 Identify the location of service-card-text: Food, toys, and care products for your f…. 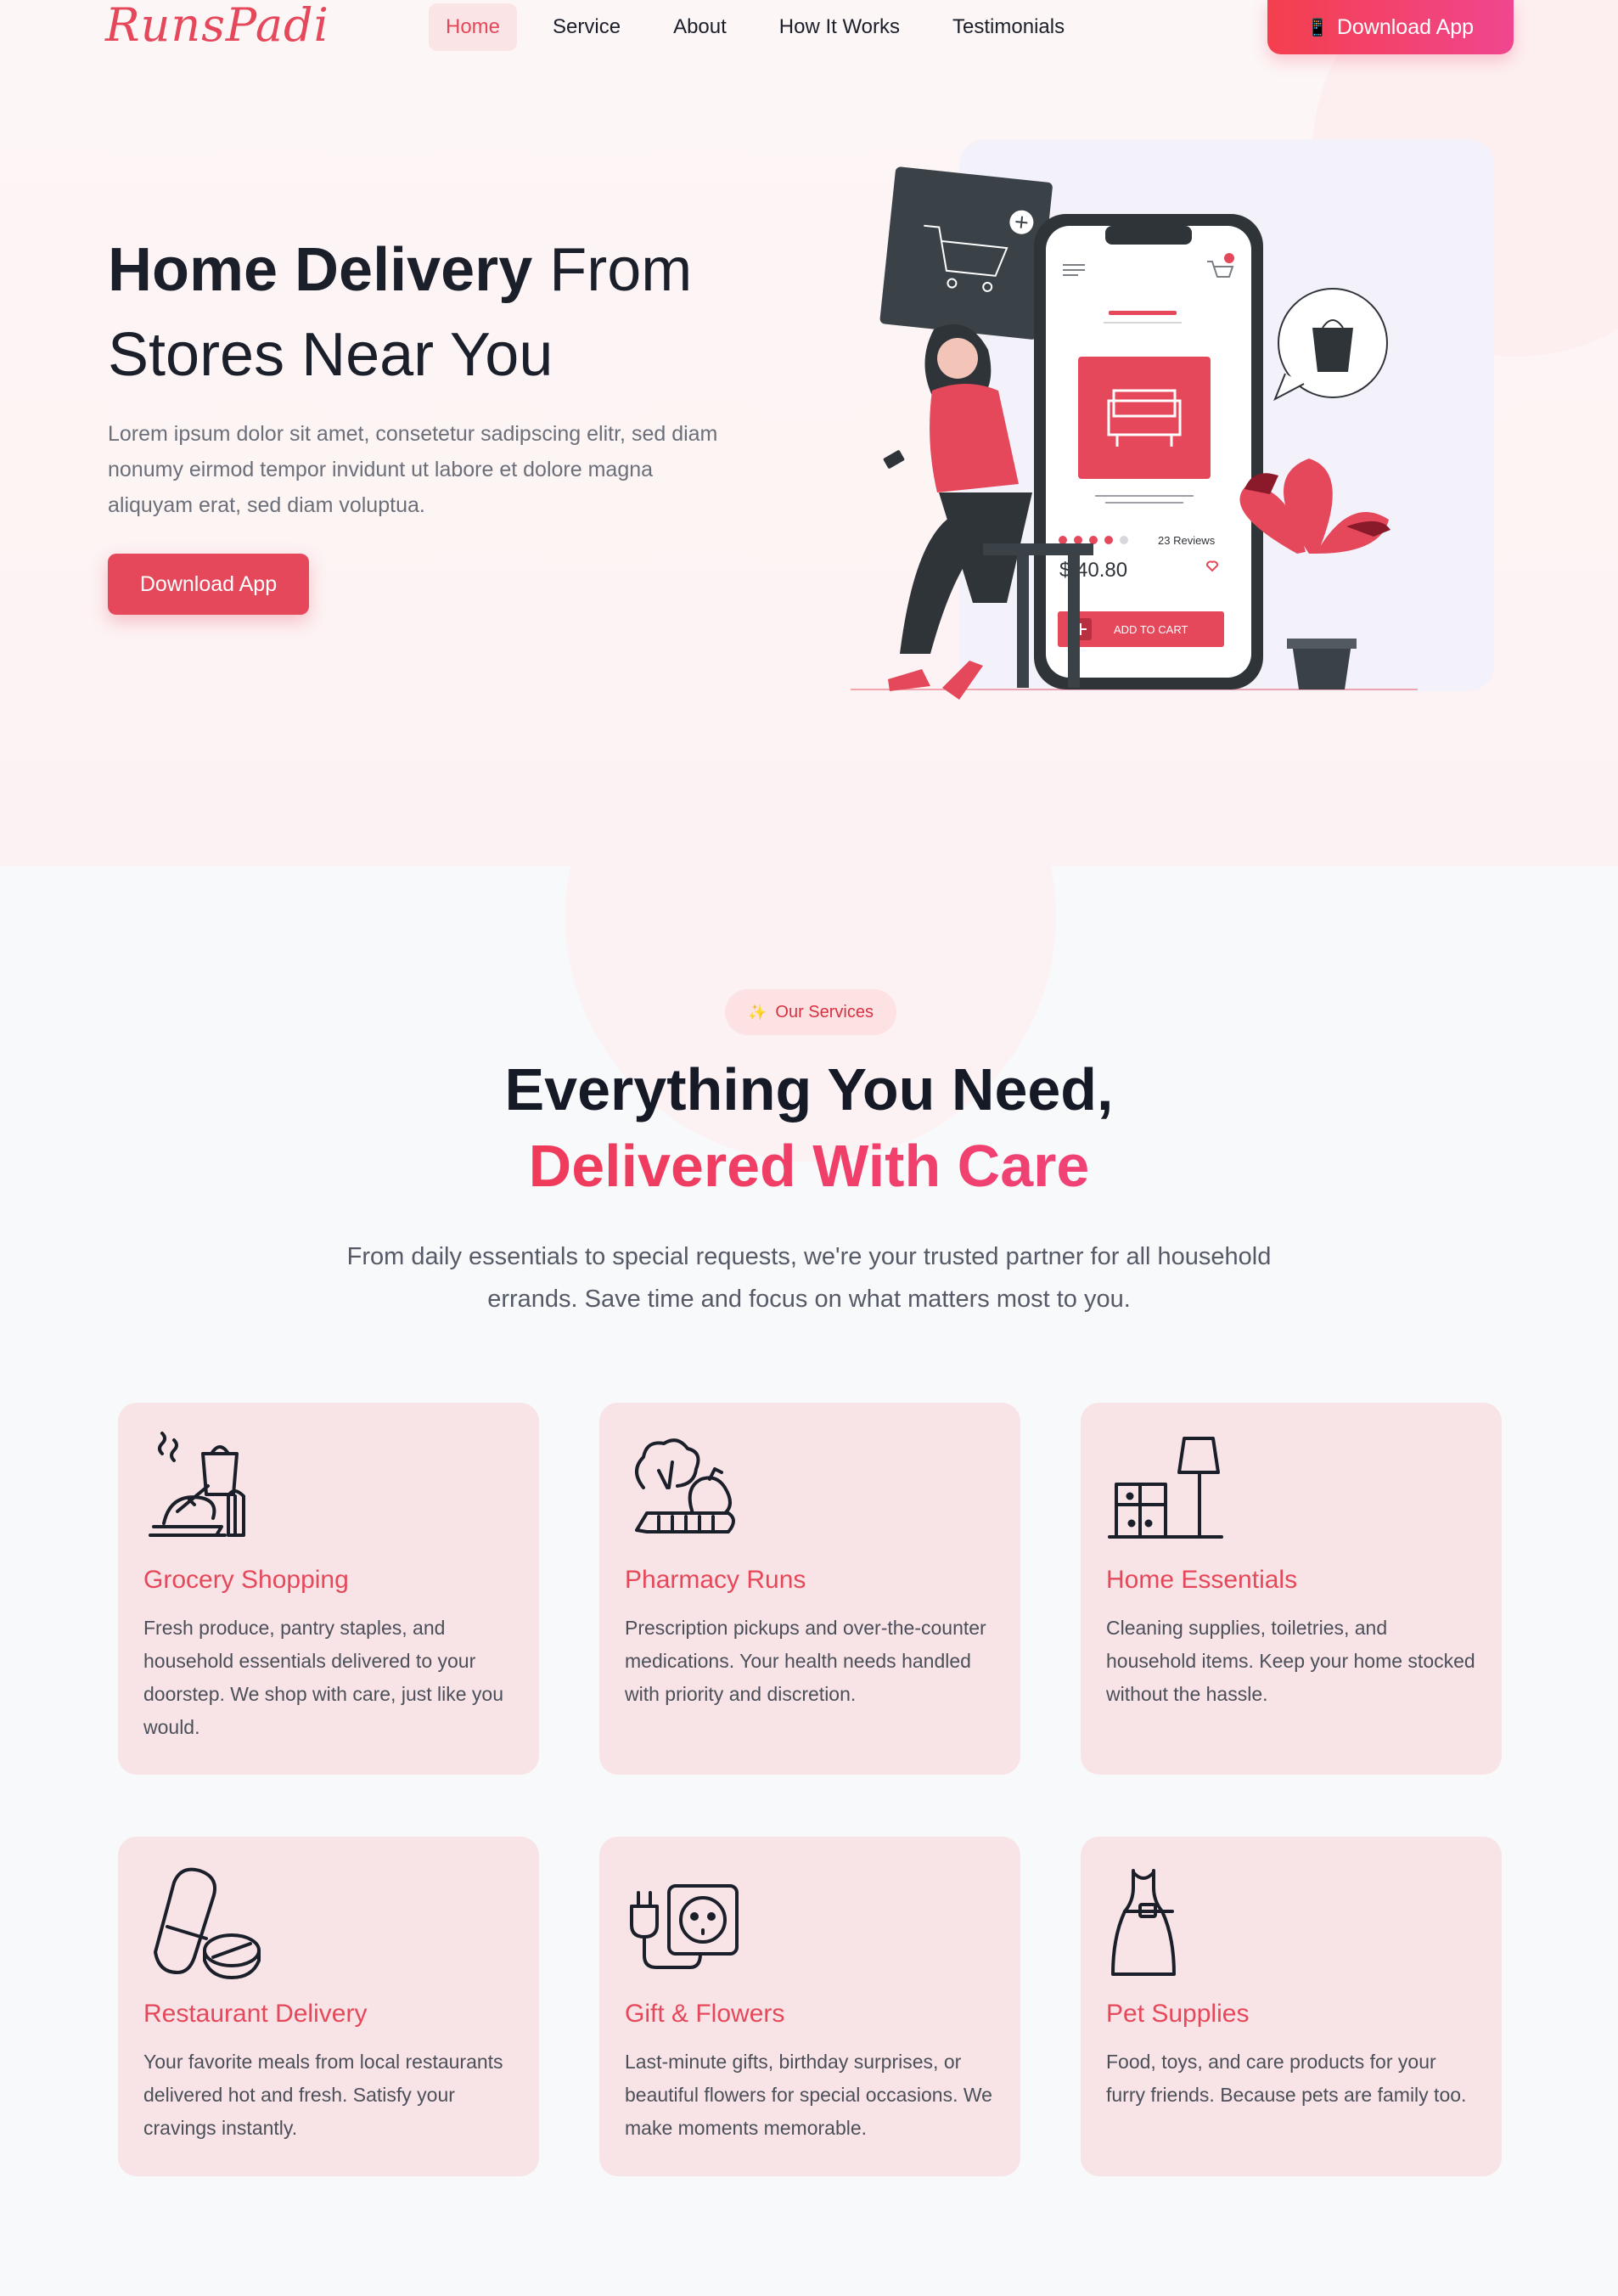
(1286, 2078).